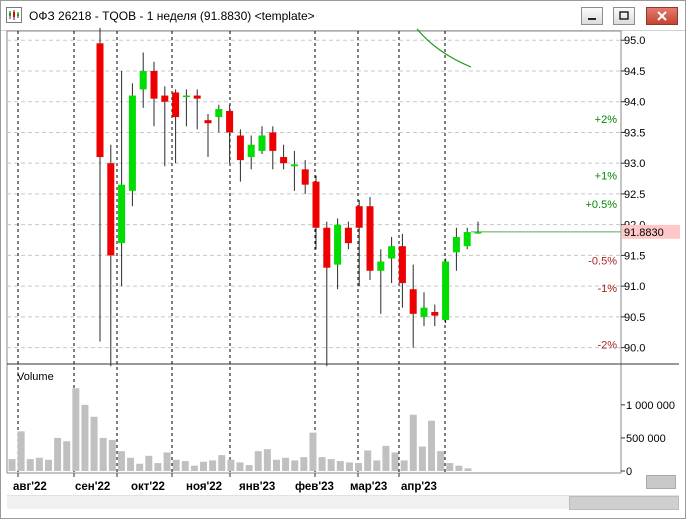  Describe the element at coordinates (419, 487) in the screenshot. I see `time-tick-label: апр'23` at that location.